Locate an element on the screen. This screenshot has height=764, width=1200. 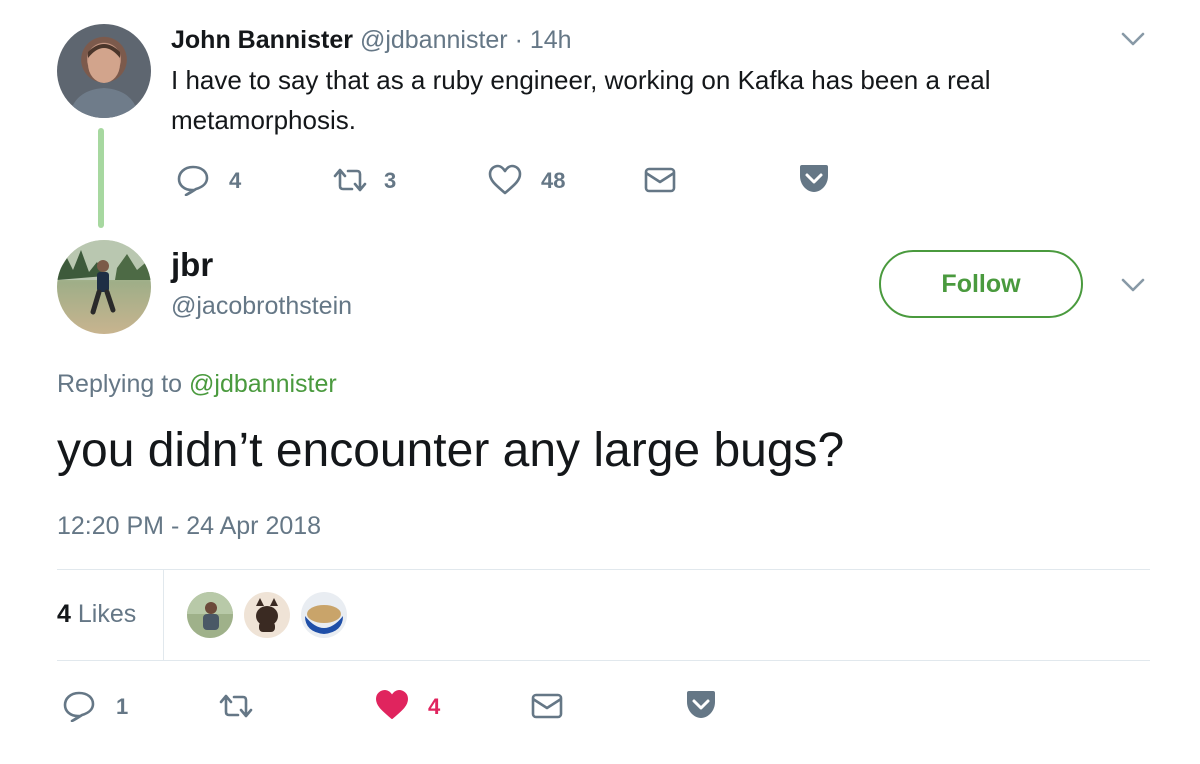
divider-top is located at coordinates (603, 569).